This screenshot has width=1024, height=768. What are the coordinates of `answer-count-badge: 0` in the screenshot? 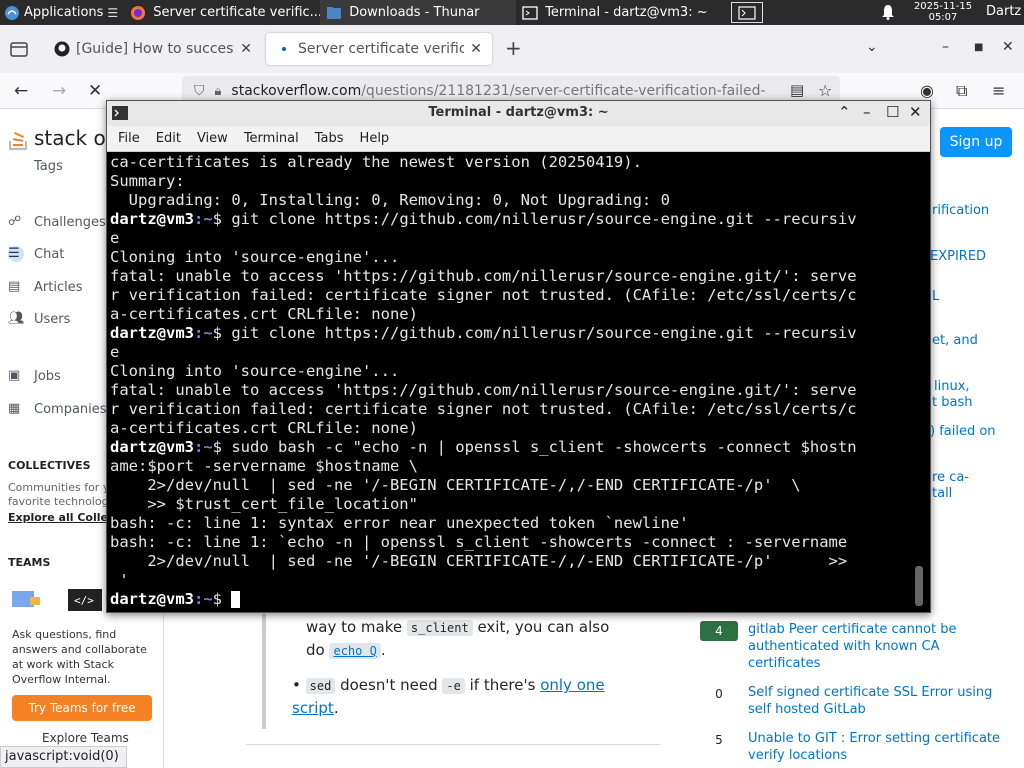 It's located at (719, 694).